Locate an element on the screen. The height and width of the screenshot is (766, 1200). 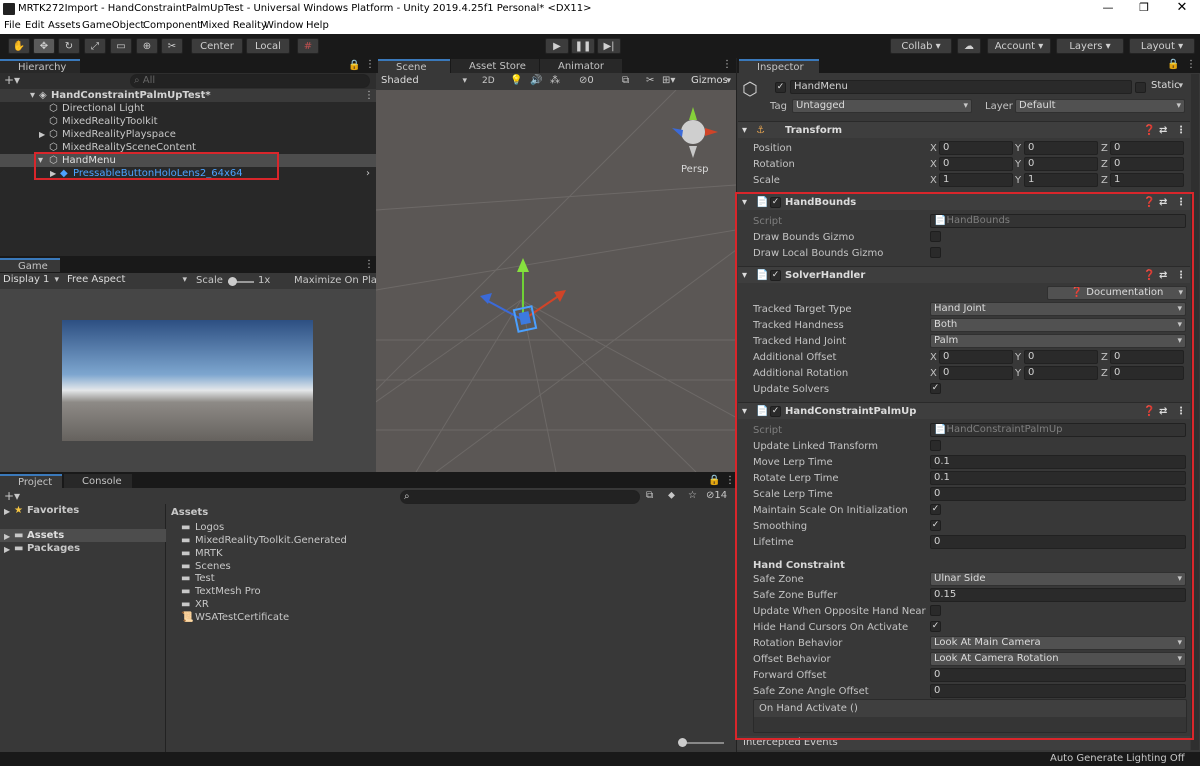
additional-rotation-x-field: 0 is located at coordinates (976, 373).